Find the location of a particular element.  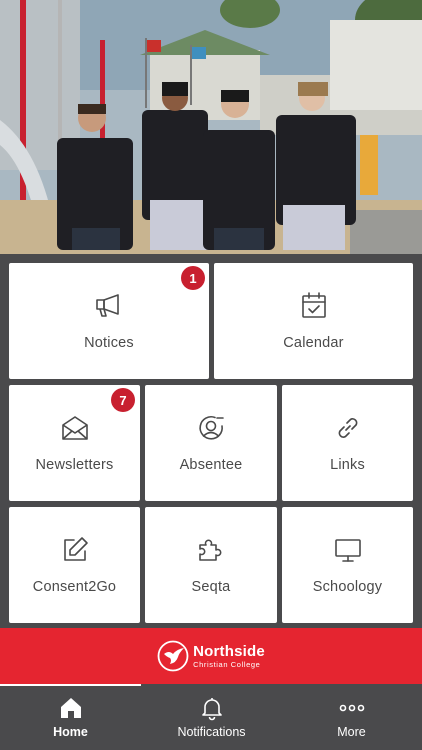

link-icon is located at coordinates (348, 428).